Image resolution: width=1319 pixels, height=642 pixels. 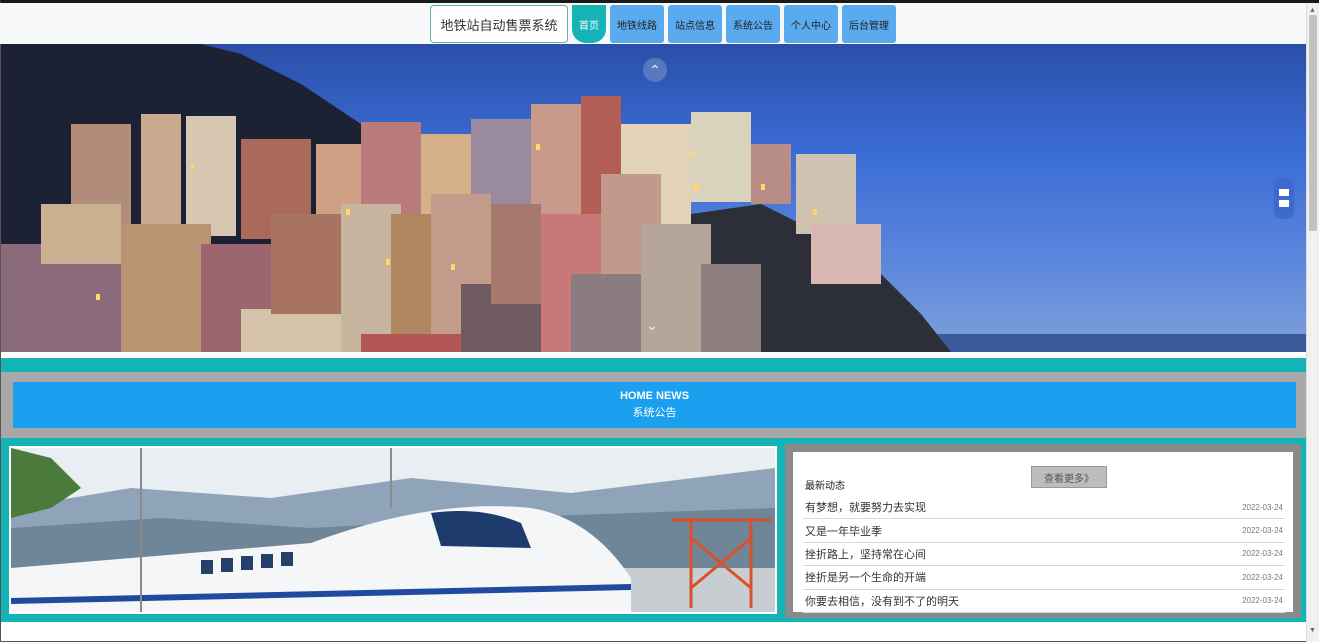 I want to click on news-title-en: HOME NEWS, so click(x=654, y=396).